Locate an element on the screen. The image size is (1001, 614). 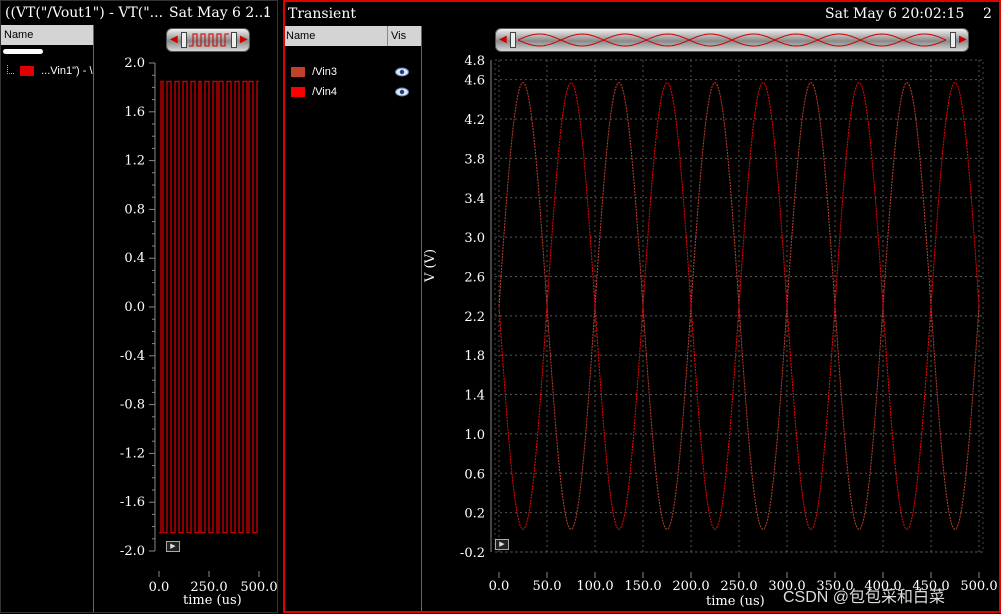
right-y-tick-label: 1.8 is located at coordinates (474, 356).